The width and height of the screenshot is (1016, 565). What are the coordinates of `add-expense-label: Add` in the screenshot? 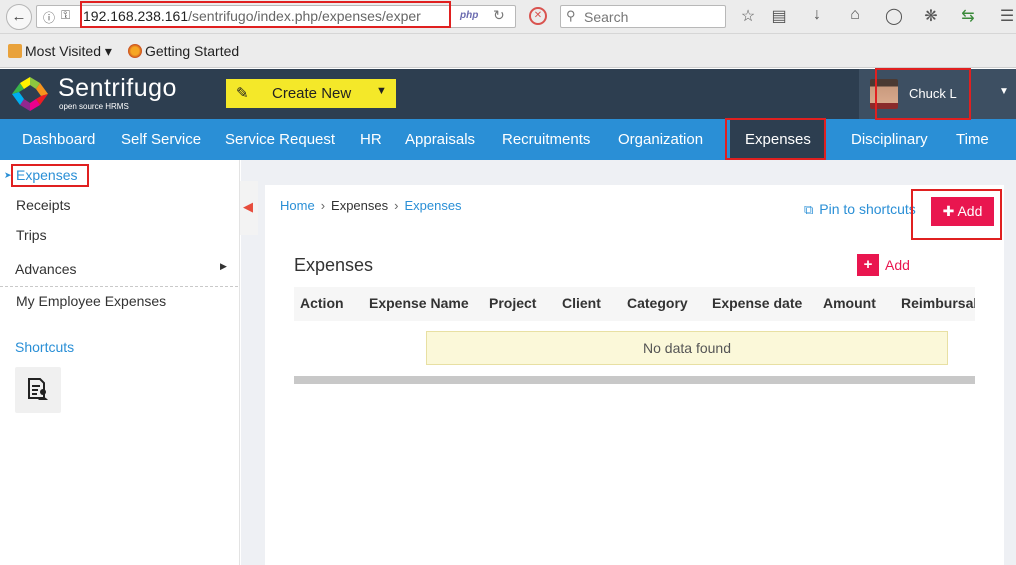 It's located at (897, 265).